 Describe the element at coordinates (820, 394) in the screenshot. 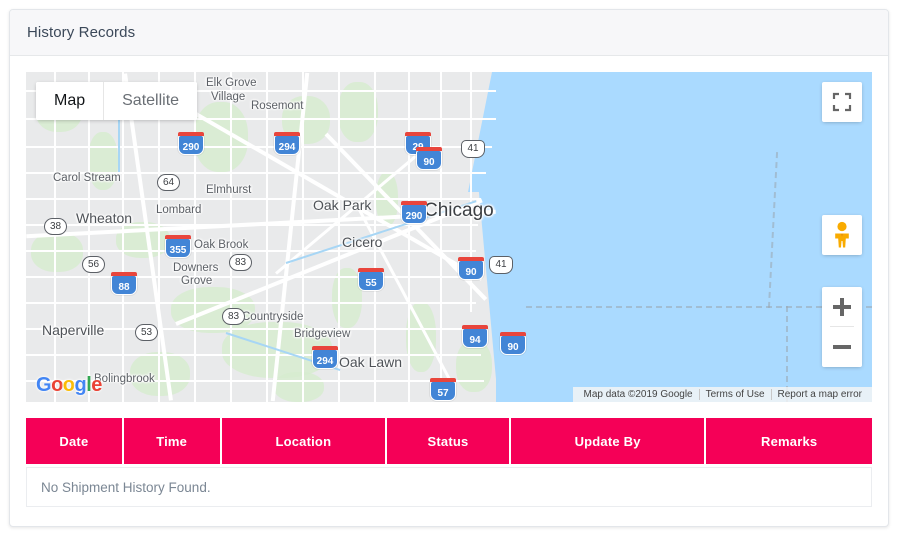

I see `report-map-error-link: Report a map error` at that location.